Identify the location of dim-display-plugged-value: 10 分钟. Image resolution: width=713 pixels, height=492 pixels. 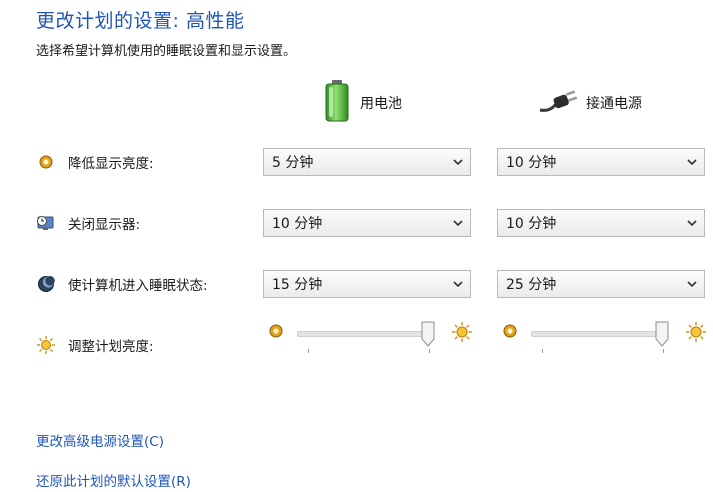
(531, 163).